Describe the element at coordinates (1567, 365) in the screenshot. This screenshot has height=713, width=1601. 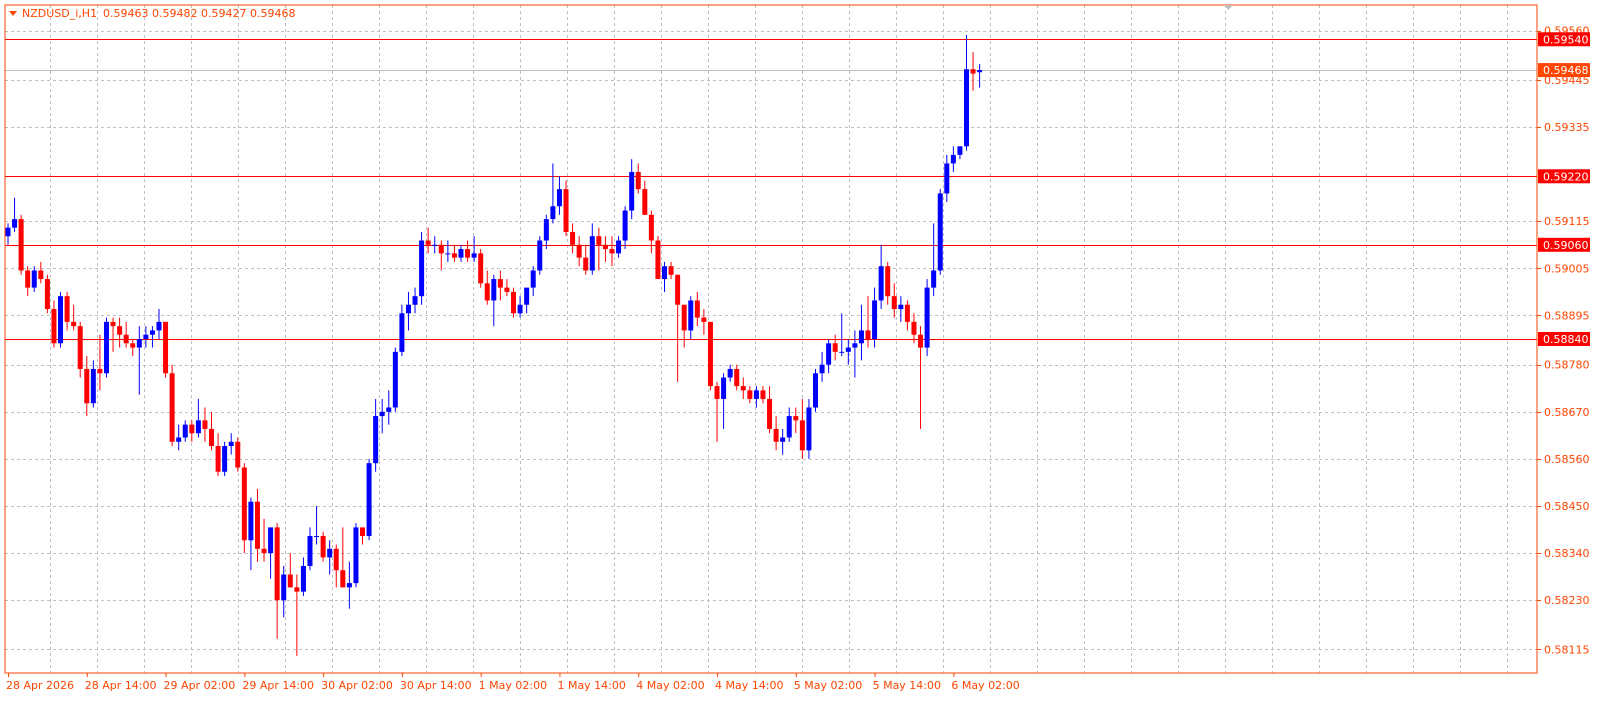
I see `price-tick-label: 0.58780` at that location.